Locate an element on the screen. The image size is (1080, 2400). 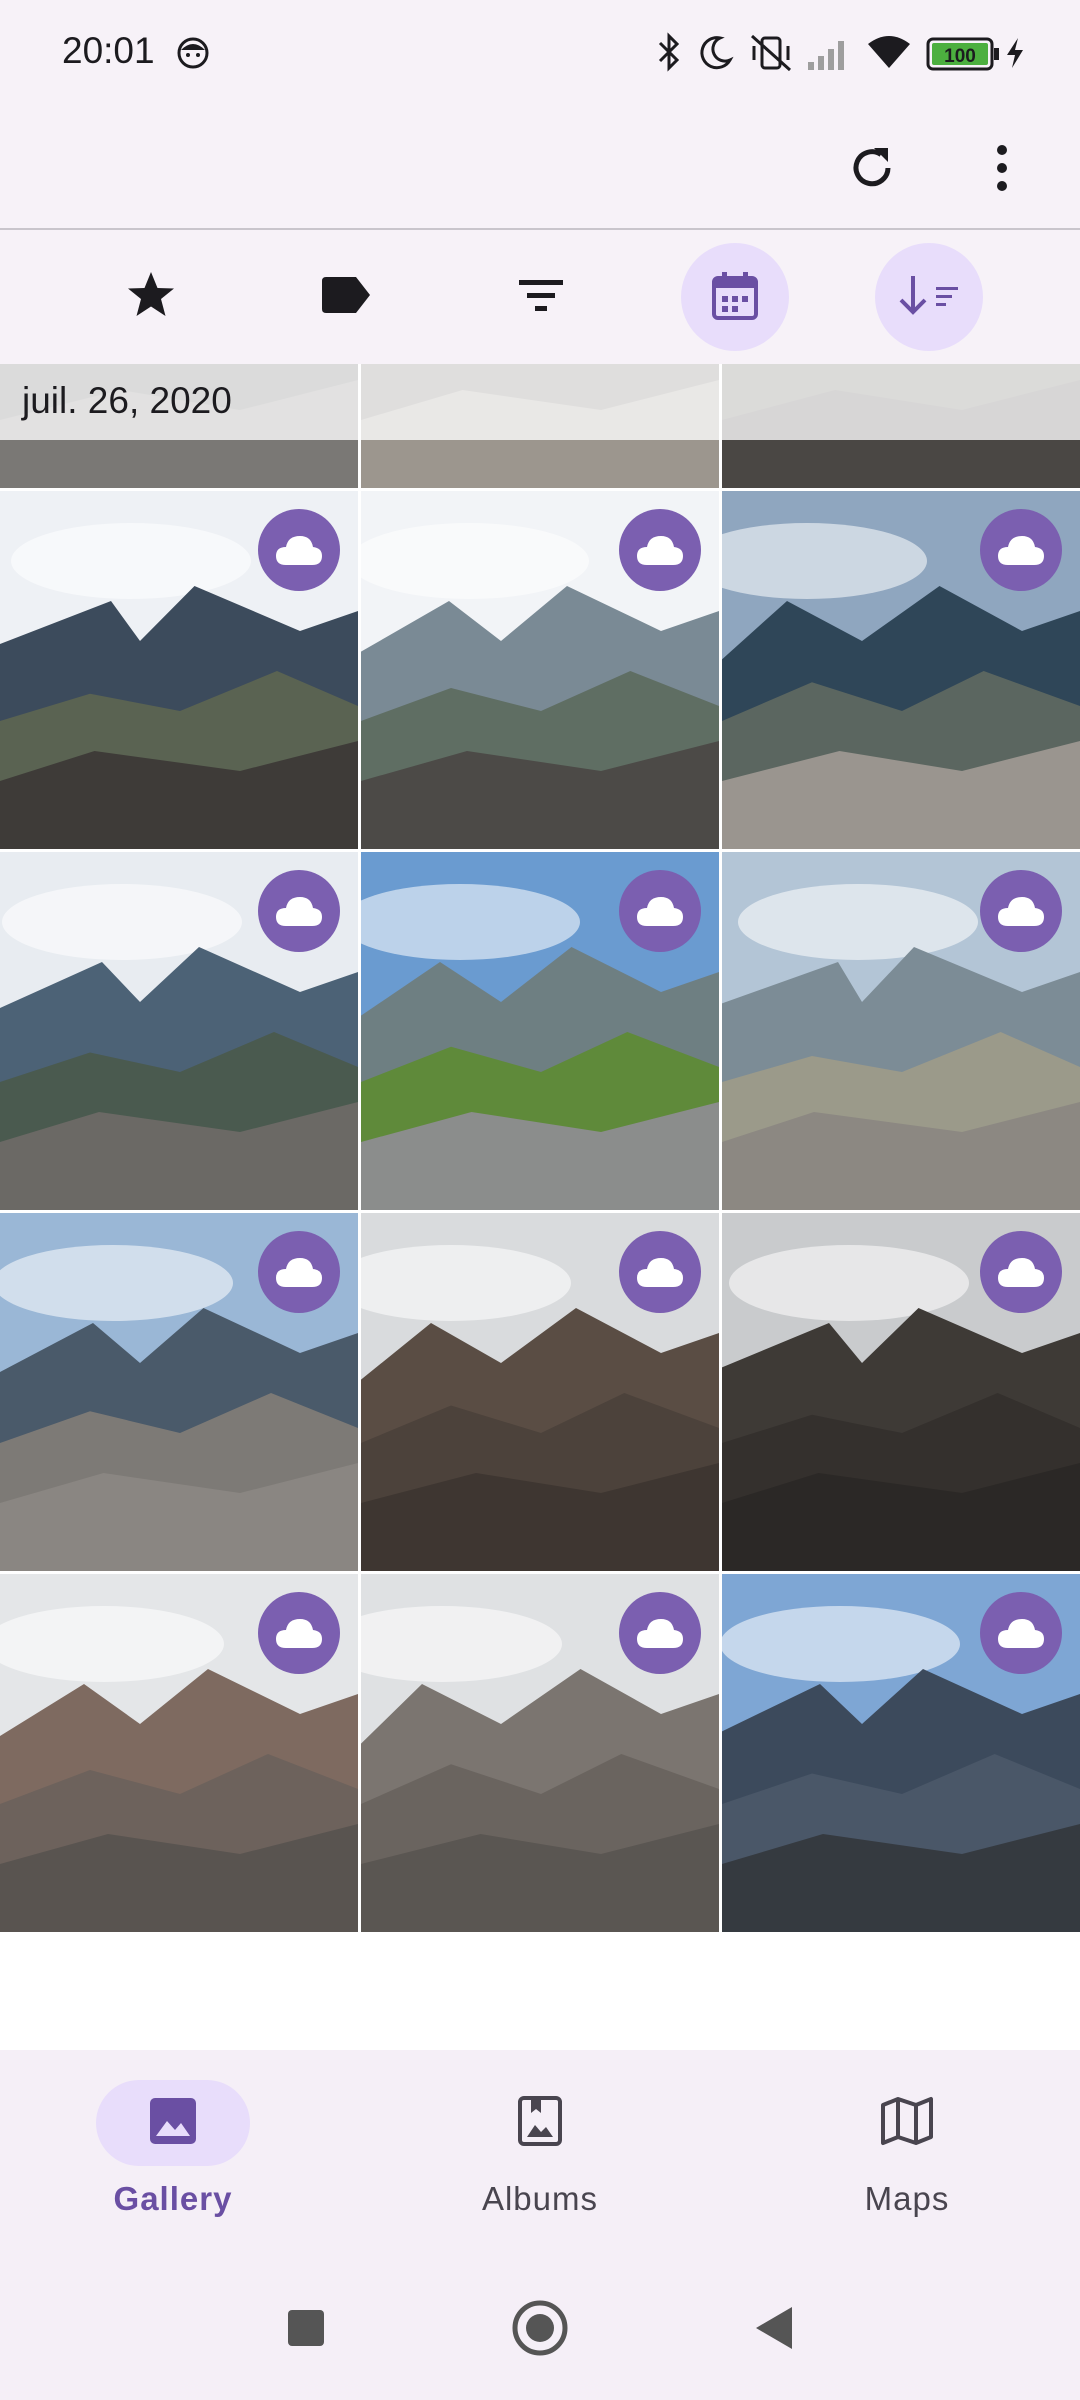
tags-filter-button is located at coordinates (346, 297).